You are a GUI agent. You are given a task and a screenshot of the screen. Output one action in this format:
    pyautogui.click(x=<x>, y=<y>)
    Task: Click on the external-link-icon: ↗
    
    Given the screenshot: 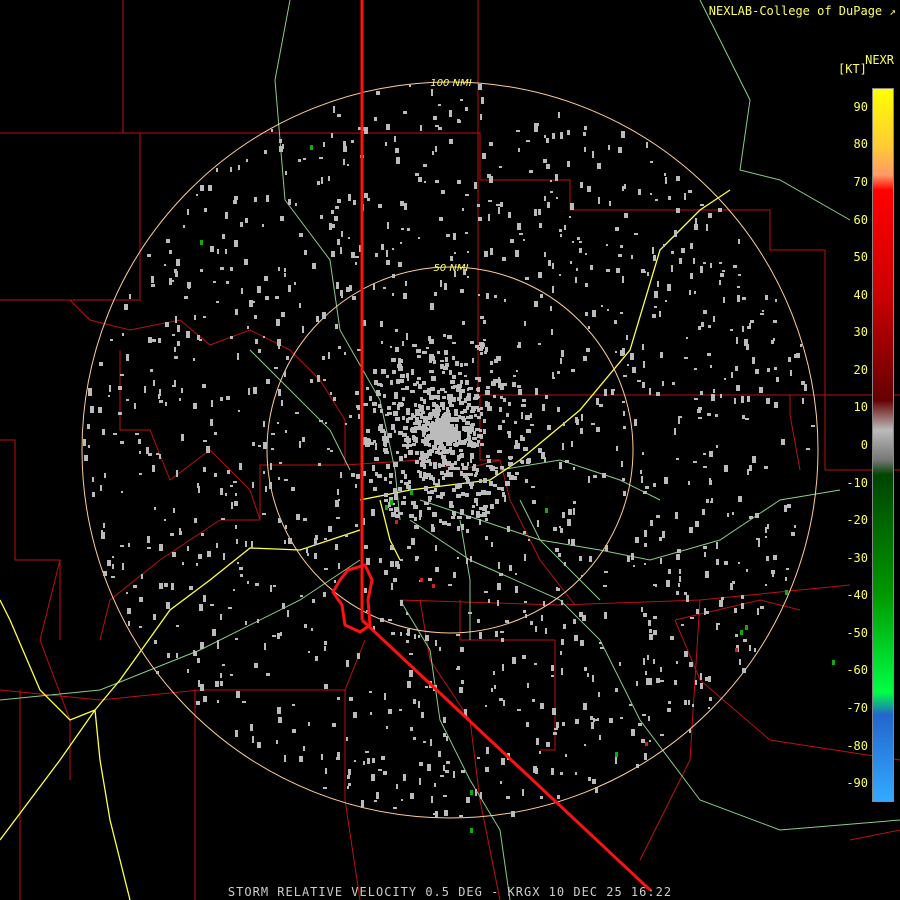 What is the action you would take?
    pyautogui.click(x=892, y=11)
    